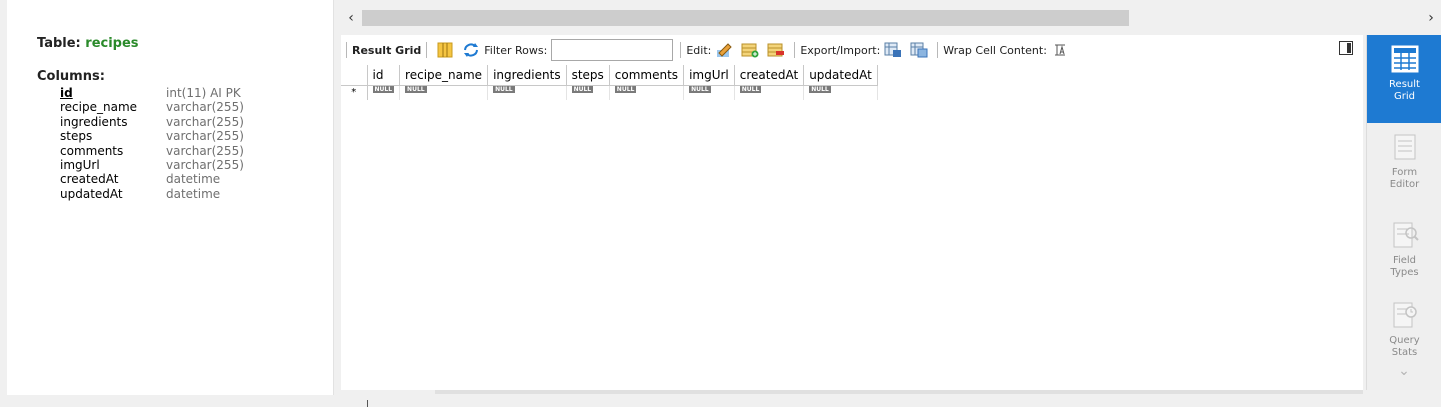  I want to click on filter-rows-label: Filter Rows:, so click(516, 50).